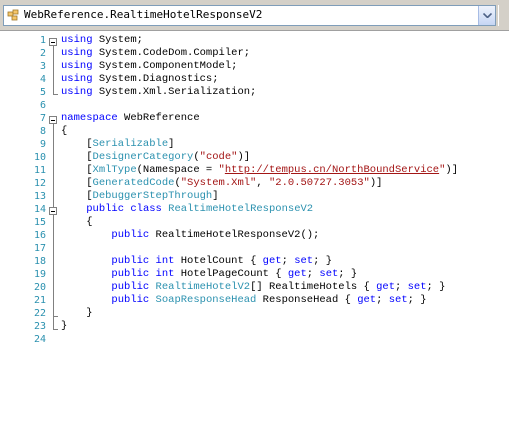 The width and height of the screenshot is (509, 431). What do you see at coordinates (165, 66) in the screenshot?
I see `code-token: System.ComponentModel;` at bounding box center [165, 66].